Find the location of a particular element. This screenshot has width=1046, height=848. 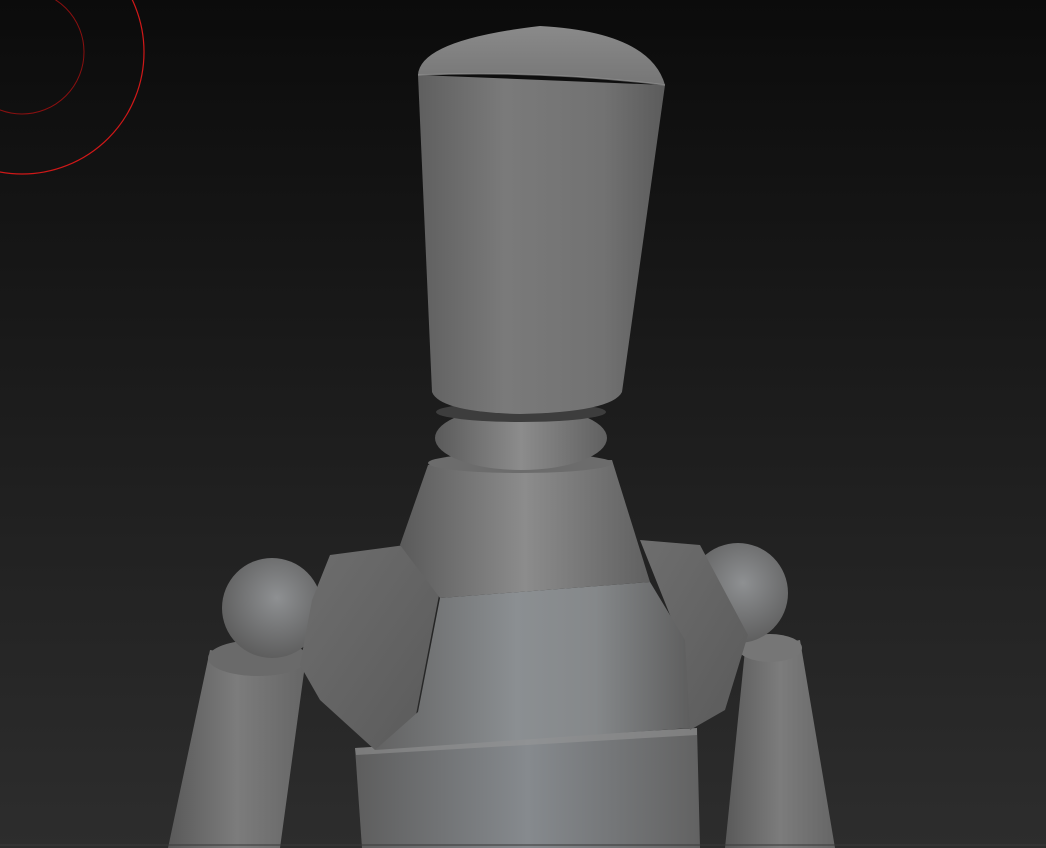

mannequin-neck is located at coordinates (525, 525).